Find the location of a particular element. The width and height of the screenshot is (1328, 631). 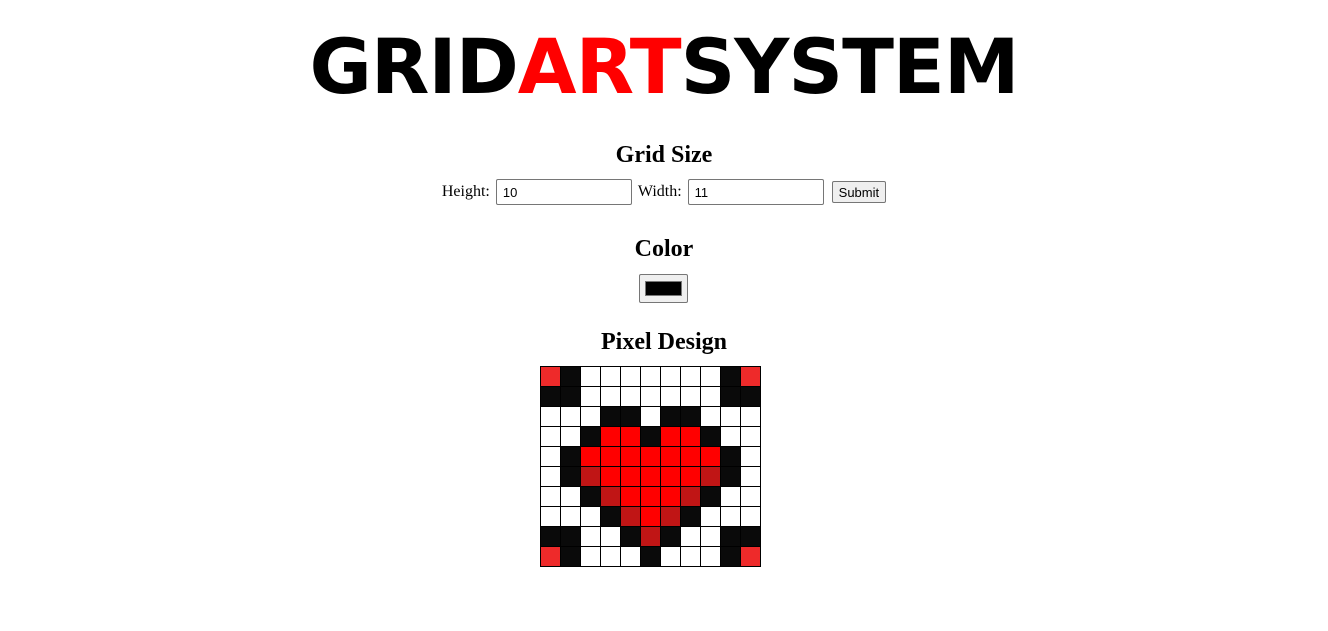

color-picker is located at coordinates (663, 288).